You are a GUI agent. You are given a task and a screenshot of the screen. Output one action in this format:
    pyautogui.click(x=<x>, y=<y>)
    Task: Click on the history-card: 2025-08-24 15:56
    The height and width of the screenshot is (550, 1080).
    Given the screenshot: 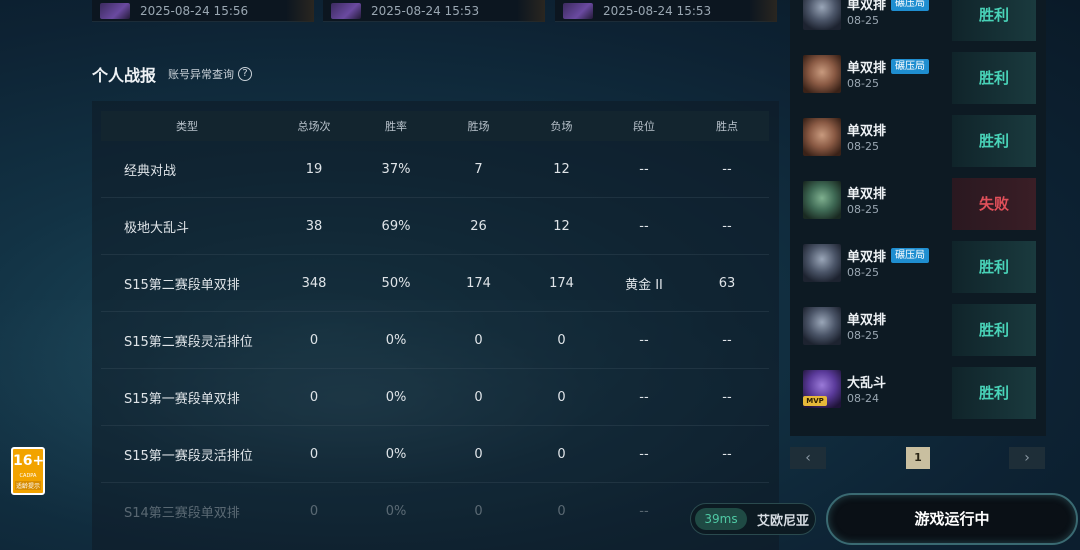 What is the action you would take?
    pyautogui.click(x=203, y=11)
    